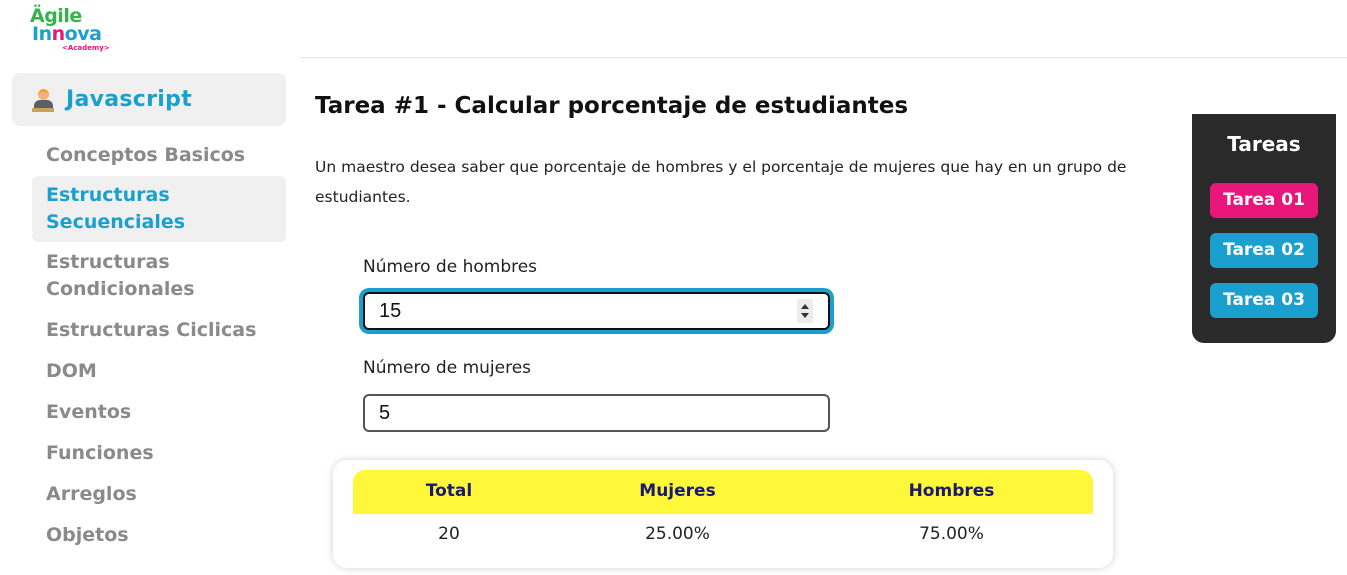  I want to click on men-count-input, so click(596, 311).